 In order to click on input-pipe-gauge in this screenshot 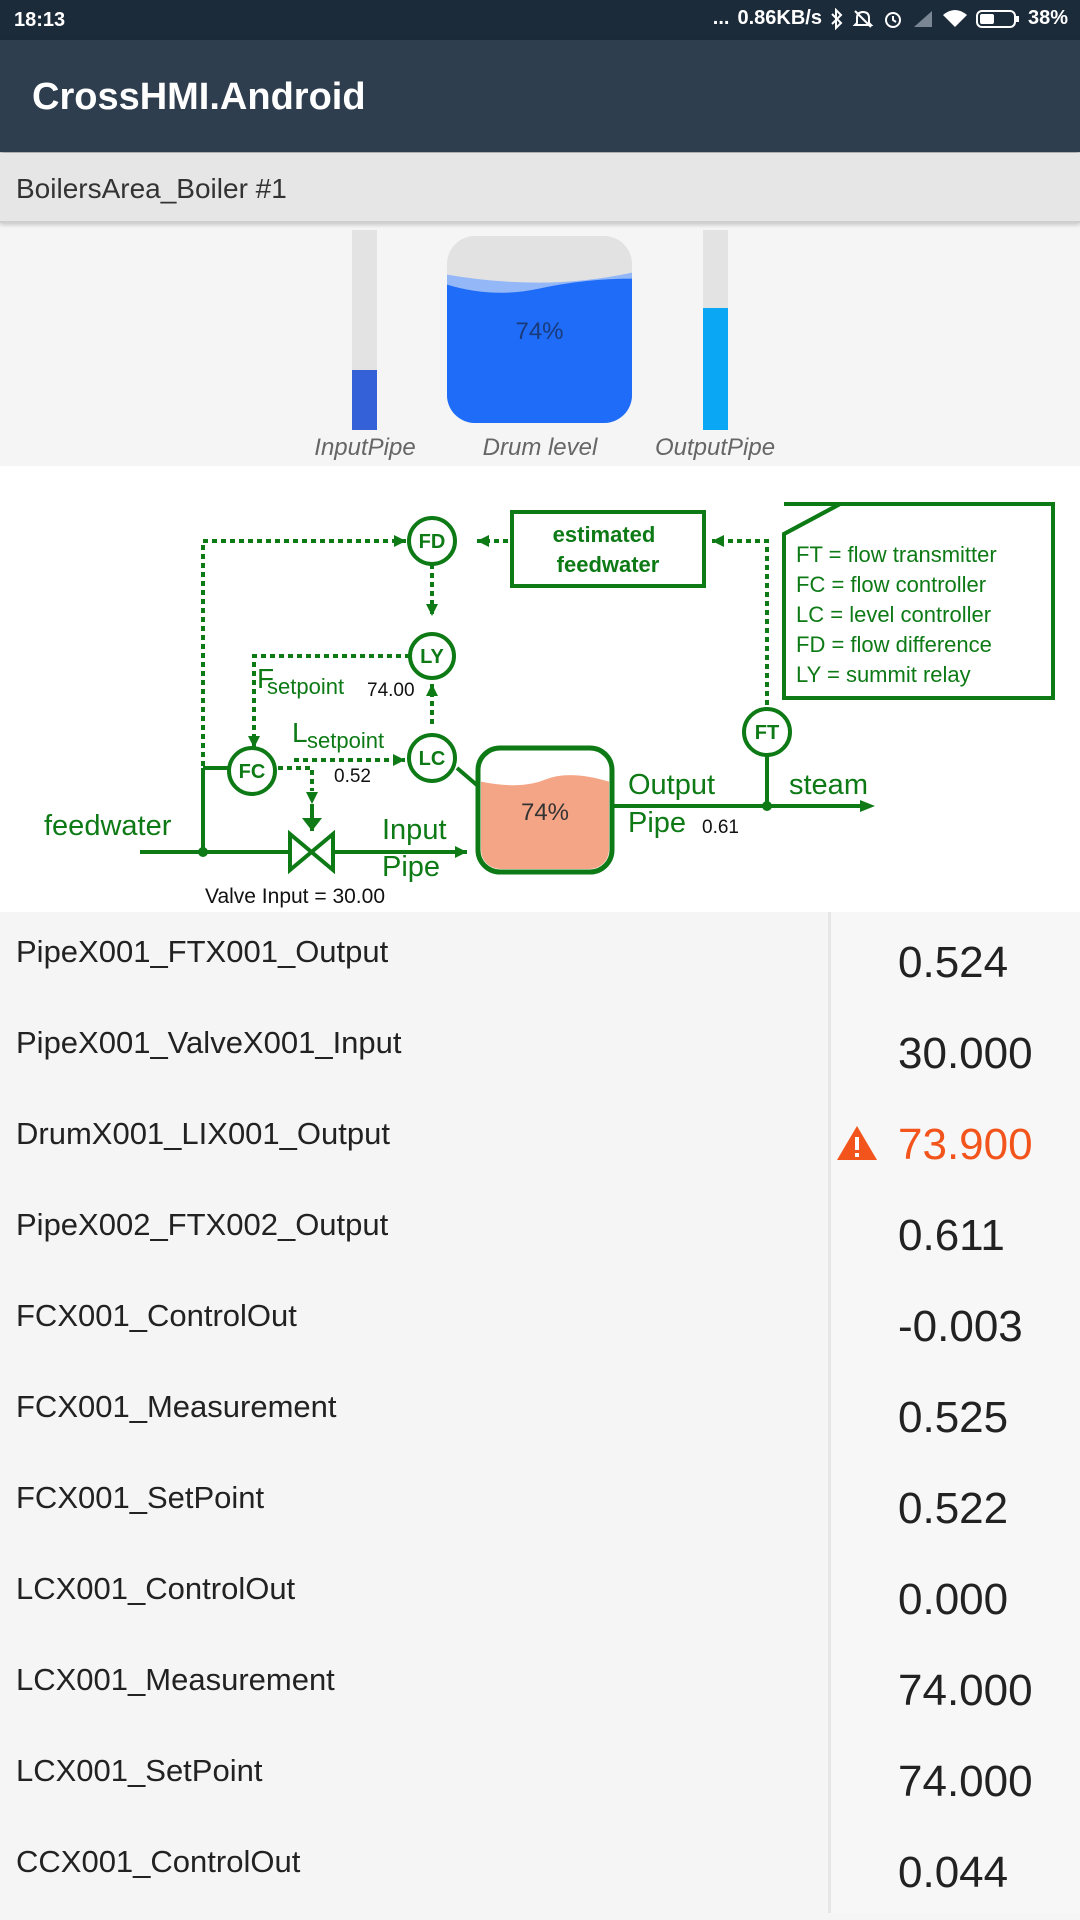, I will do `click(364, 330)`.